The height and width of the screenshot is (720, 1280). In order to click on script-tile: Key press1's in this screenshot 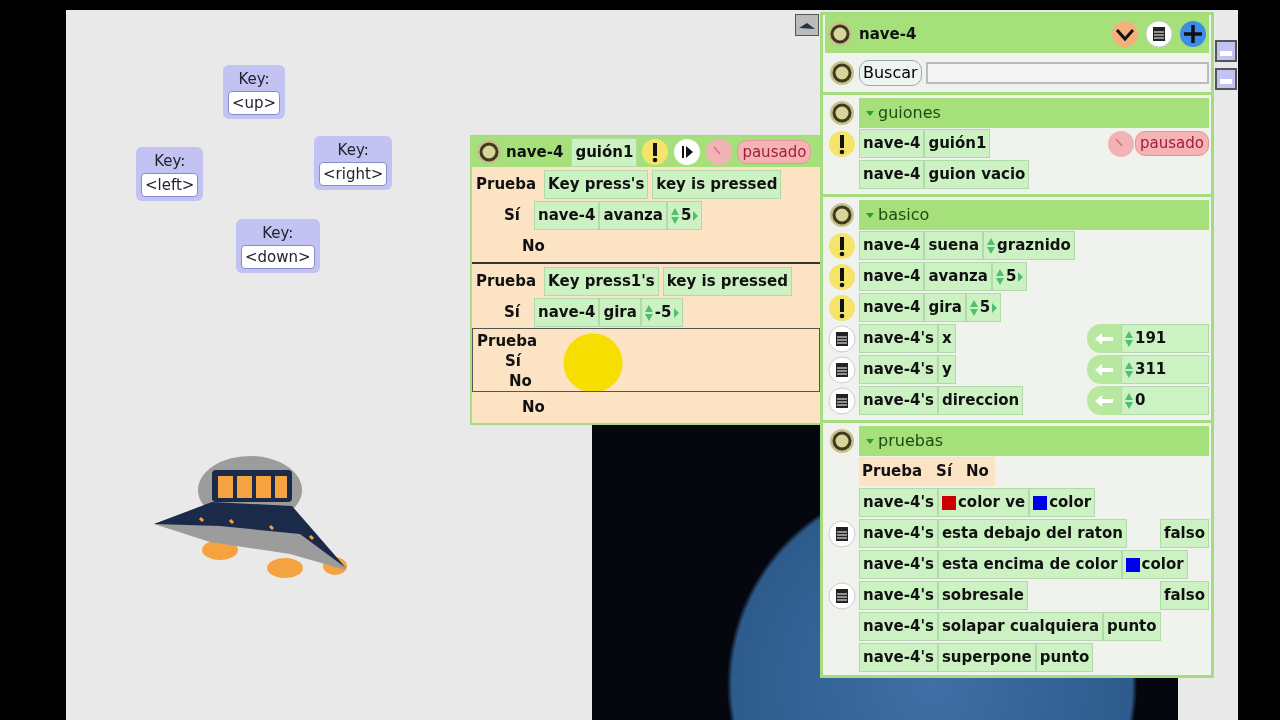, I will do `click(601, 281)`.